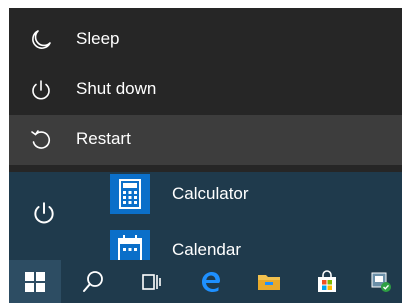  I want to click on restart-icon, so click(41, 140).